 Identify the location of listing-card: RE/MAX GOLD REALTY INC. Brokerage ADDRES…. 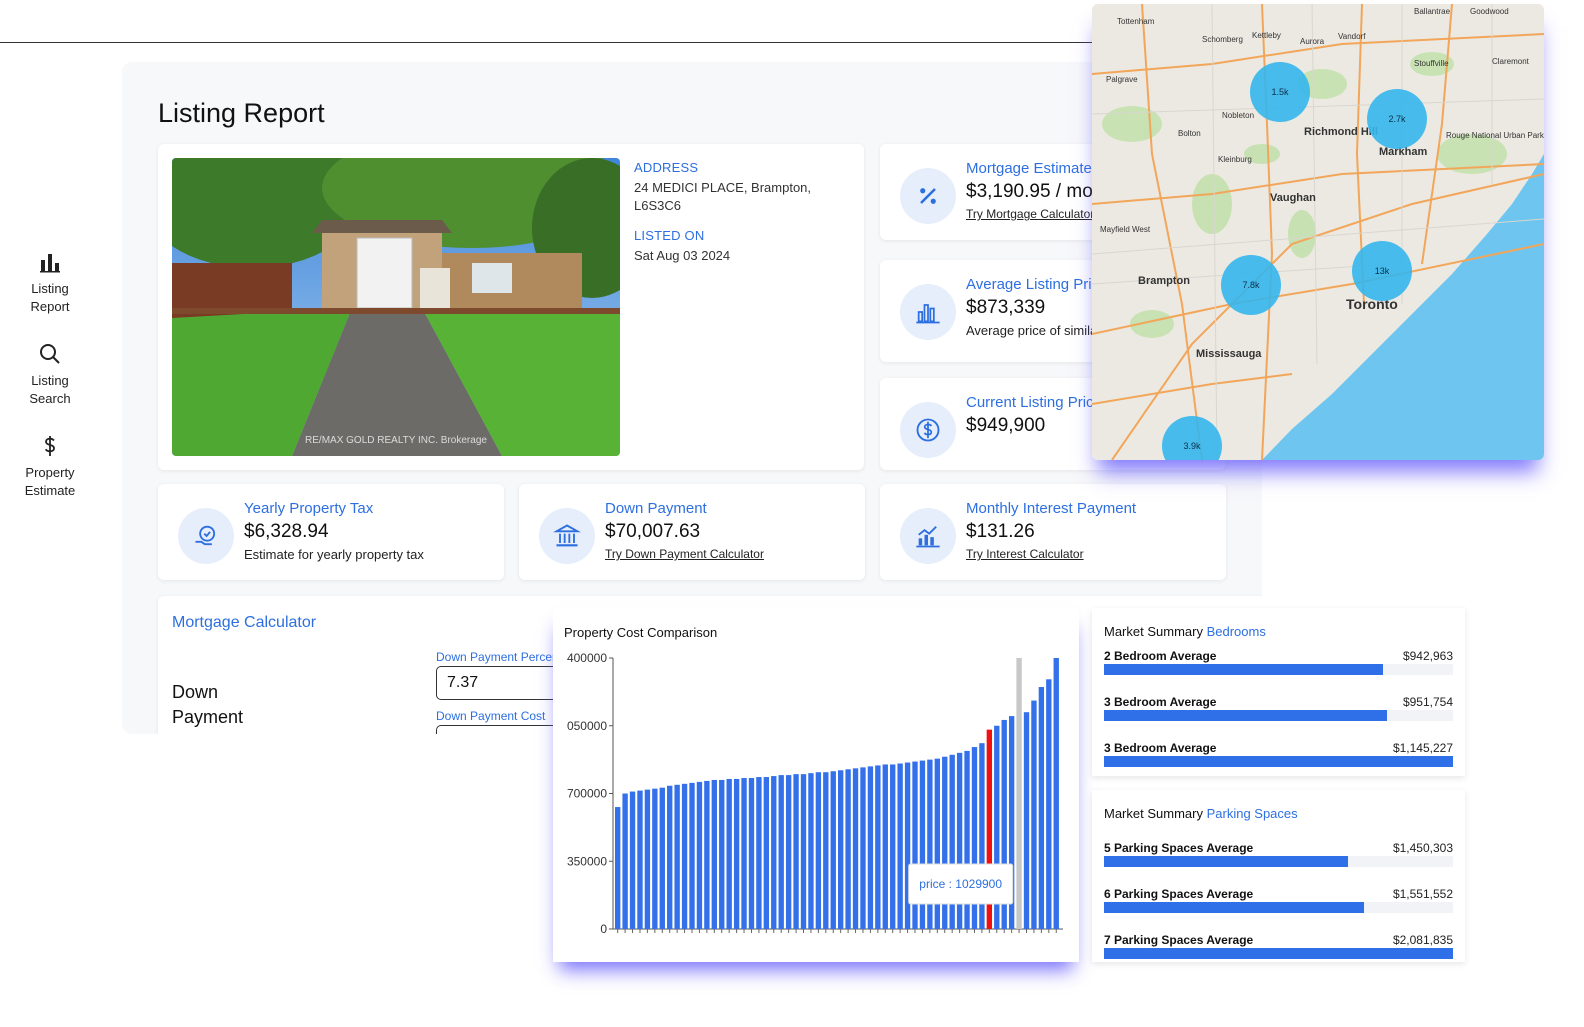
(511, 307).